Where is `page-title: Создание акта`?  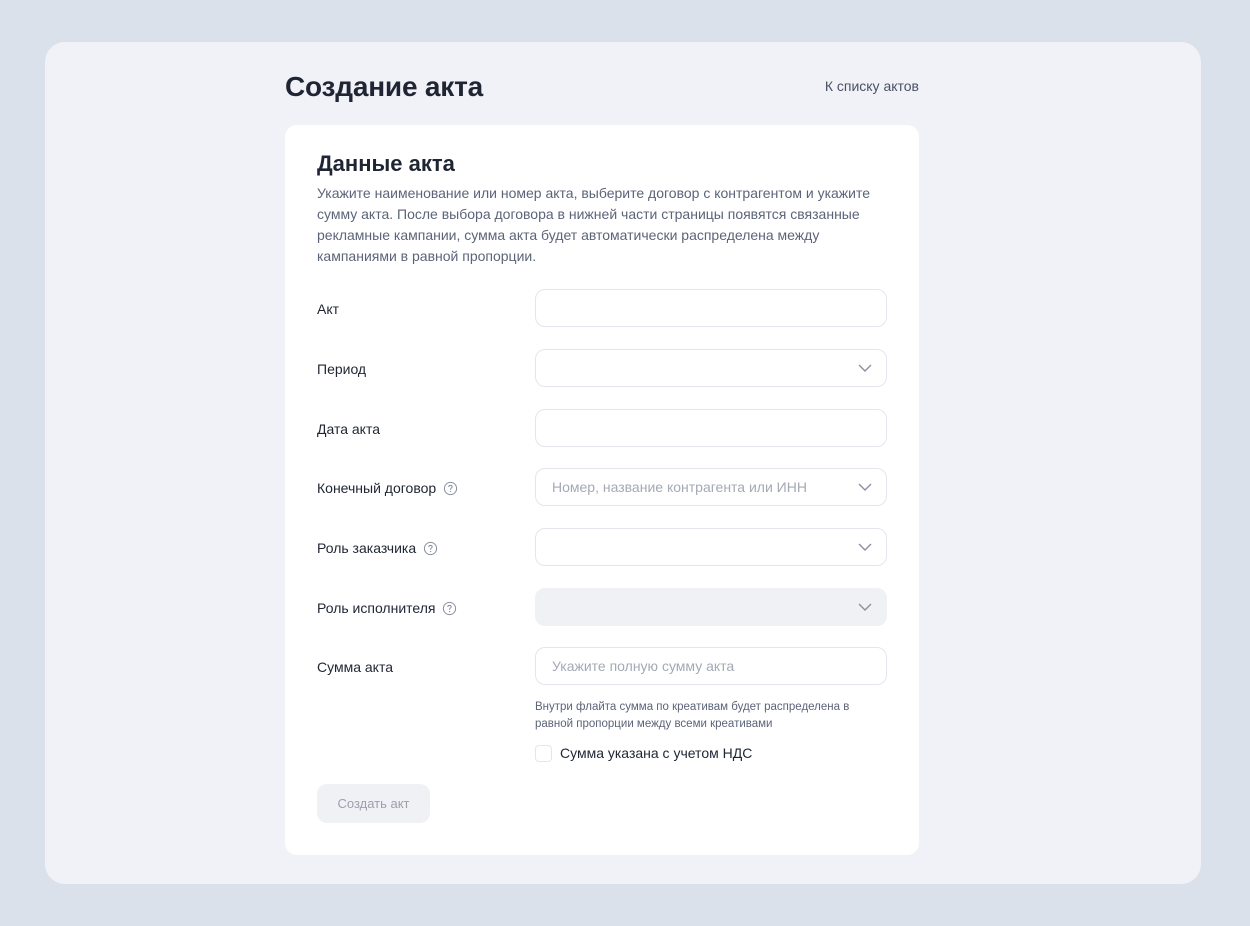
page-title: Создание акта is located at coordinates (384, 86).